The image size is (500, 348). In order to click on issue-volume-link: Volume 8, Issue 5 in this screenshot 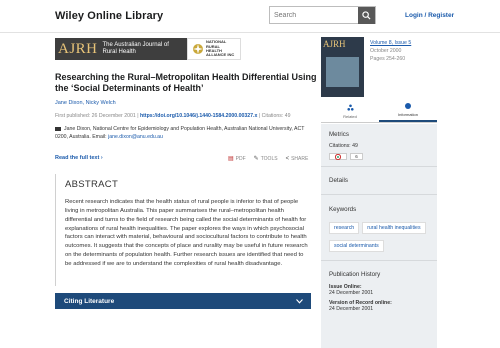, I will do `click(390, 44)`.